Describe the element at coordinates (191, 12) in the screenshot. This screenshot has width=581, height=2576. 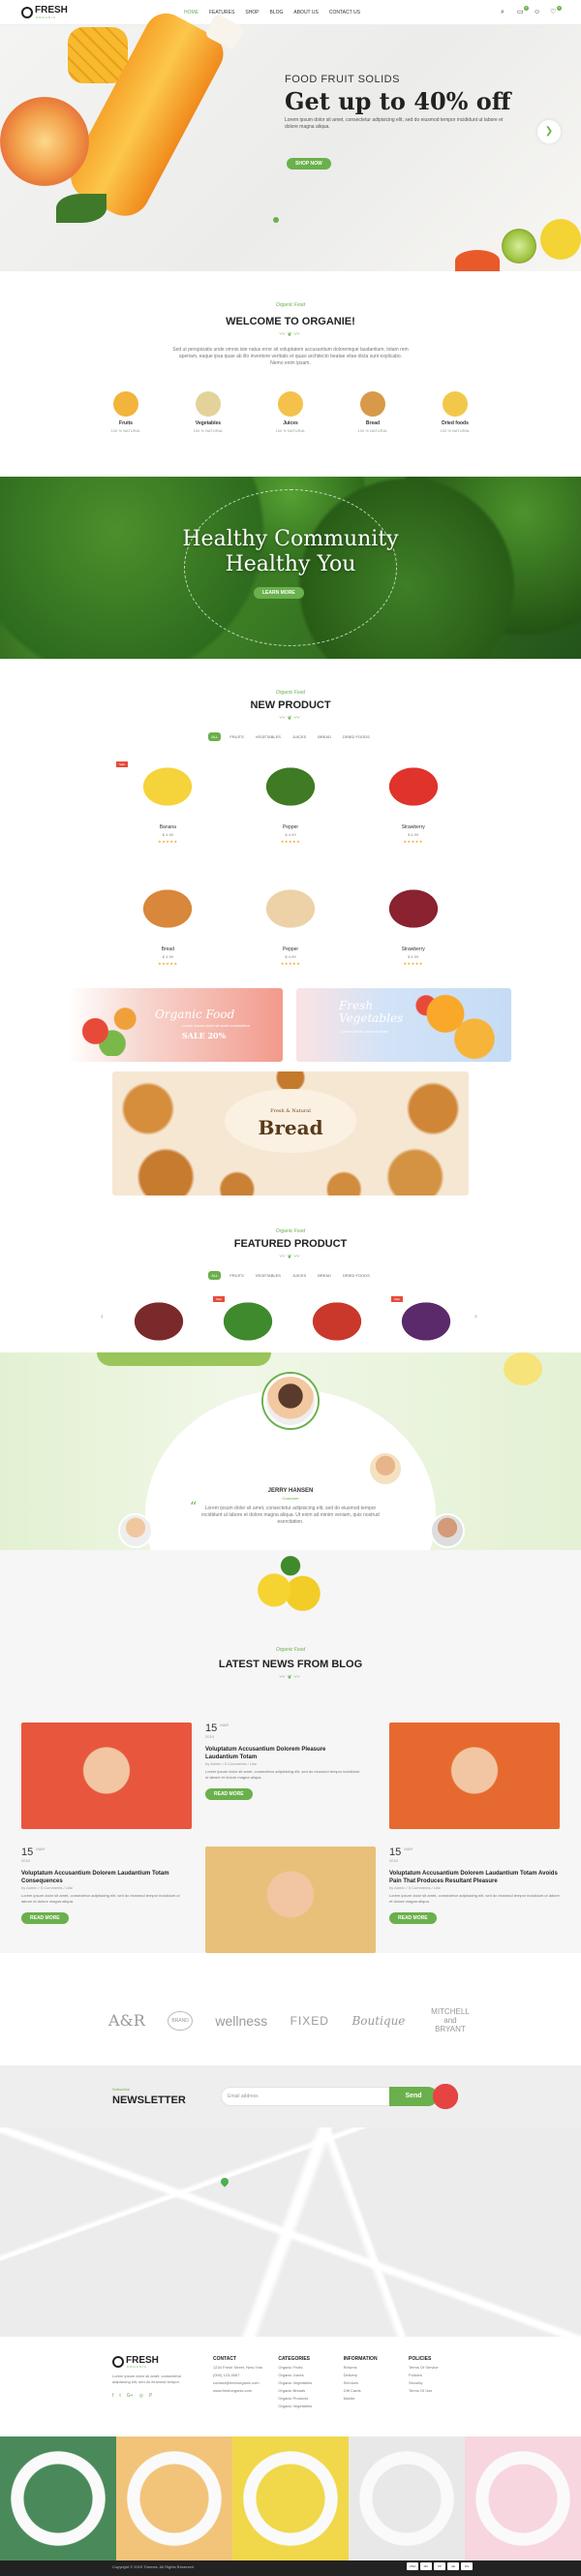
I see `nav-home: HOME` at that location.